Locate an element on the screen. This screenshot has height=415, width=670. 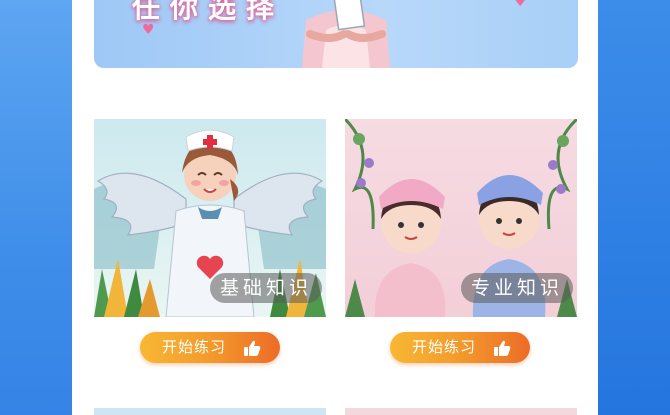
card-badge: 基础知识 is located at coordinates (265, 288).